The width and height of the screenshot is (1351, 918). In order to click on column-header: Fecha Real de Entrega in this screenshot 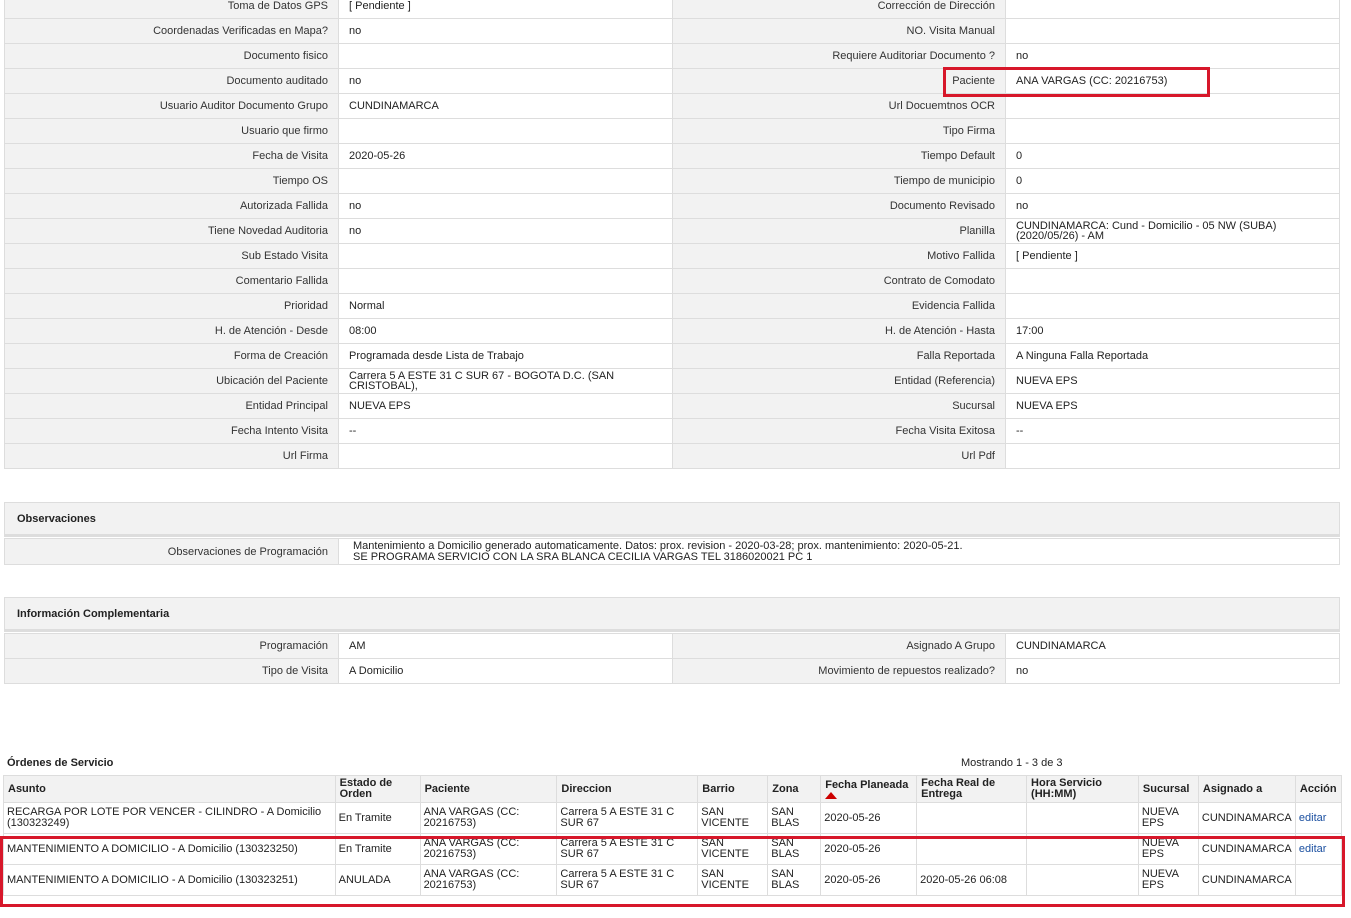, I will do `click(972, 789)`.